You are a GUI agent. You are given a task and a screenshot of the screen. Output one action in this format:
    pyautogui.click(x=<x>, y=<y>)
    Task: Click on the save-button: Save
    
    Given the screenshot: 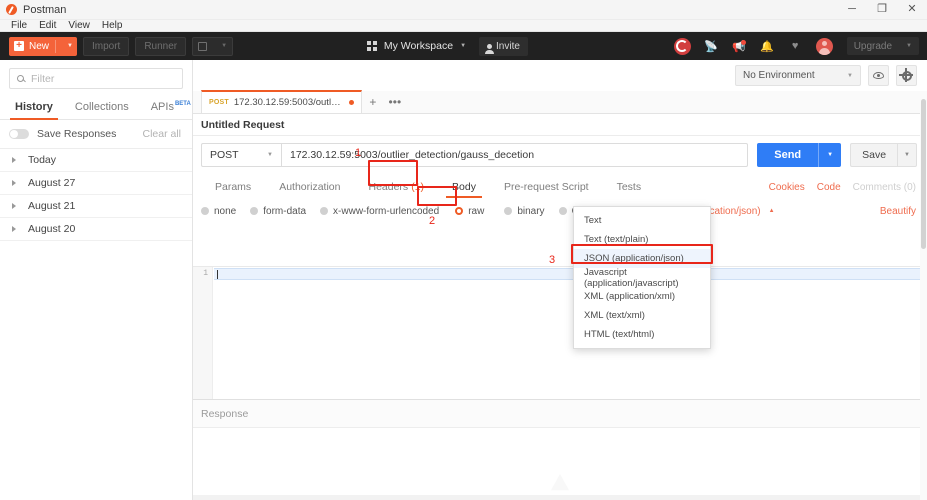 What is the action you would take?
    pyautogui.click(x=874, y=155)
    